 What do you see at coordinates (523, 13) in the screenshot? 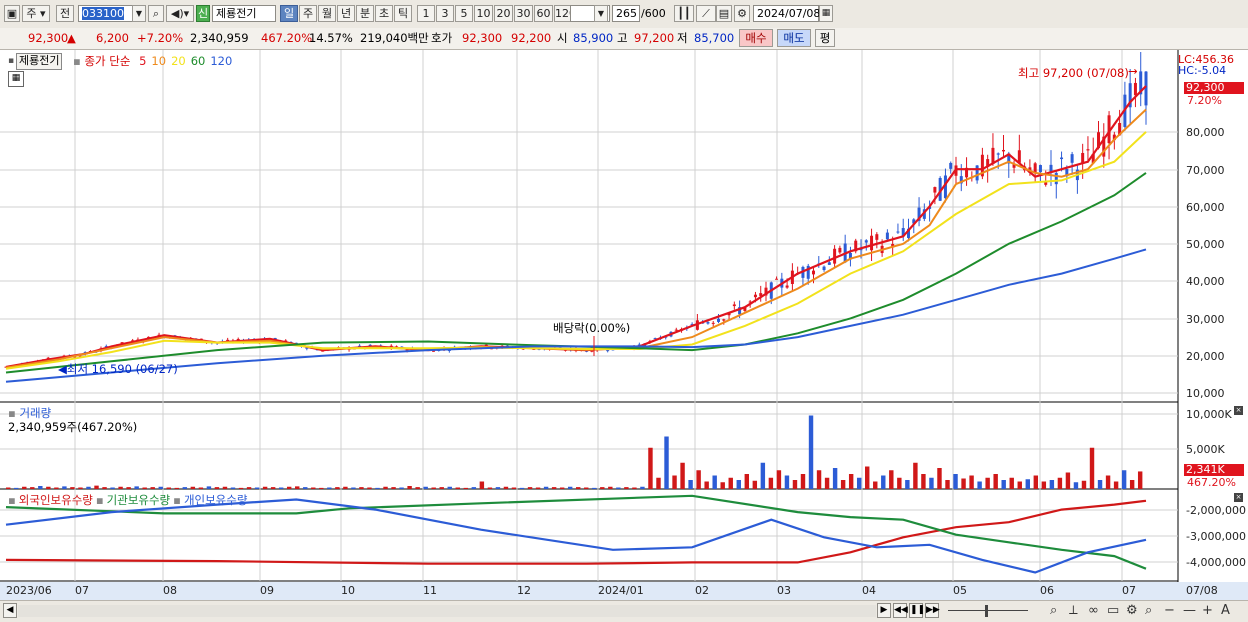
I see `interval-tab-30: 30` at bounding box center [523, 13].